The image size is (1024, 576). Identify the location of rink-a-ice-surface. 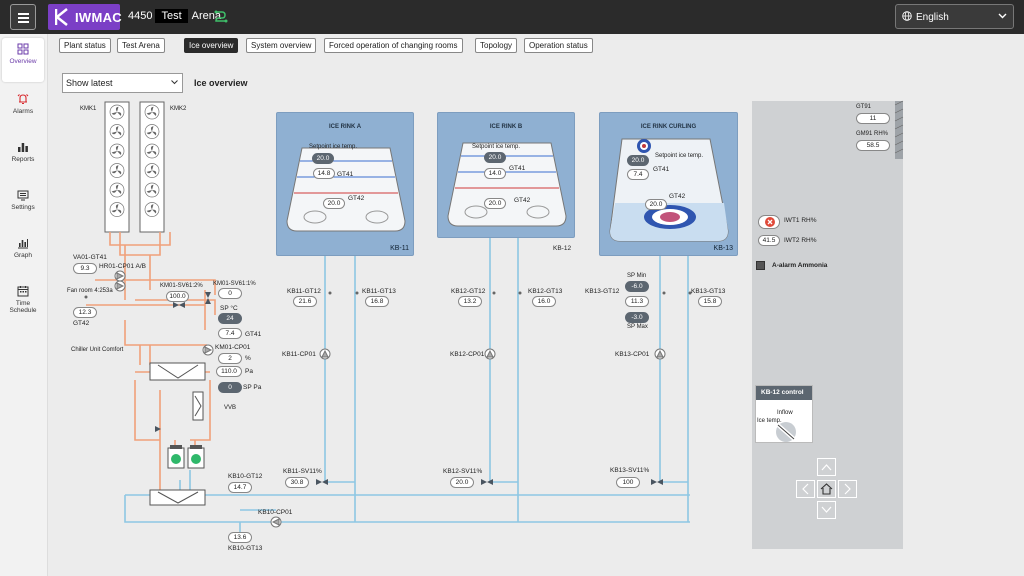
(346, 189).